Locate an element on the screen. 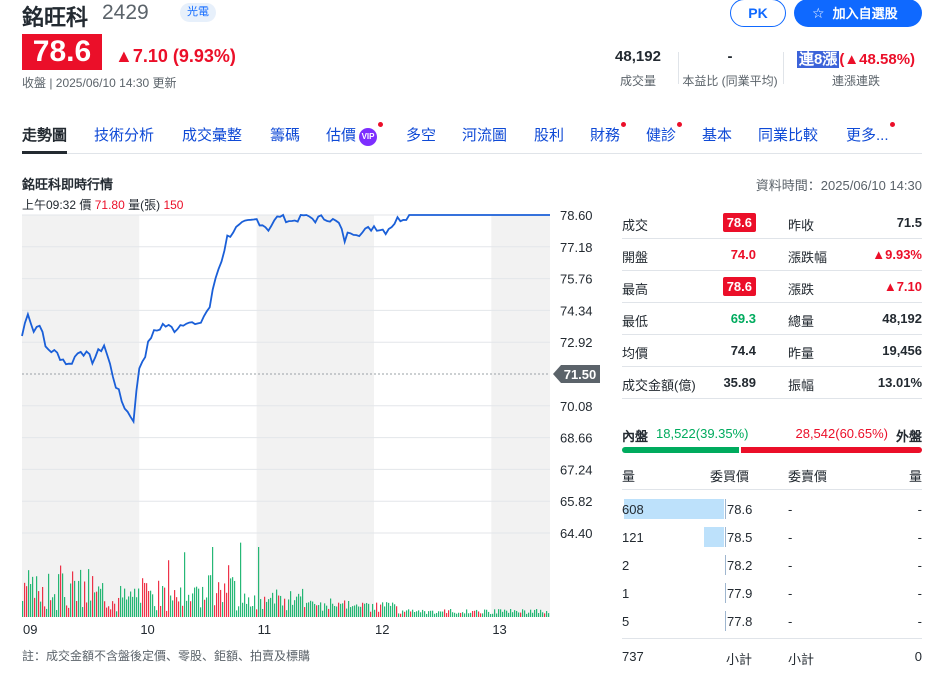 The height and width of the screenshot is (683, 941). add-to-watchlist-button: ☆ 加入自選股 is located at coordinates (858, 13).